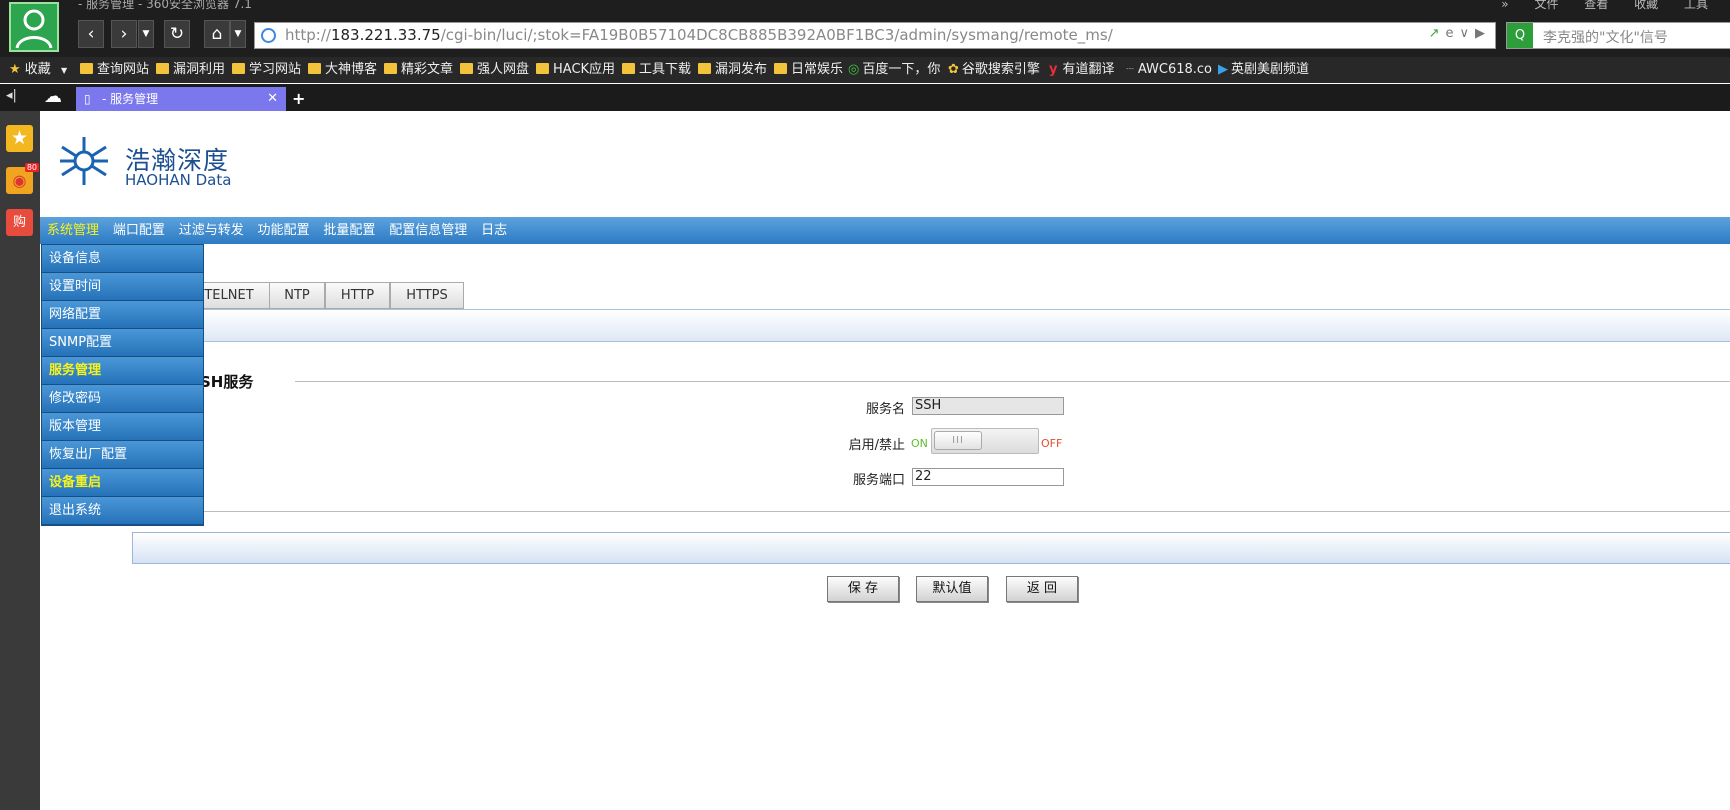  What do you see at coordinates (11, 95) in the screenshot?
I see `sidebar-toggle-icon: ◂|` at bounding box center [11, 95].